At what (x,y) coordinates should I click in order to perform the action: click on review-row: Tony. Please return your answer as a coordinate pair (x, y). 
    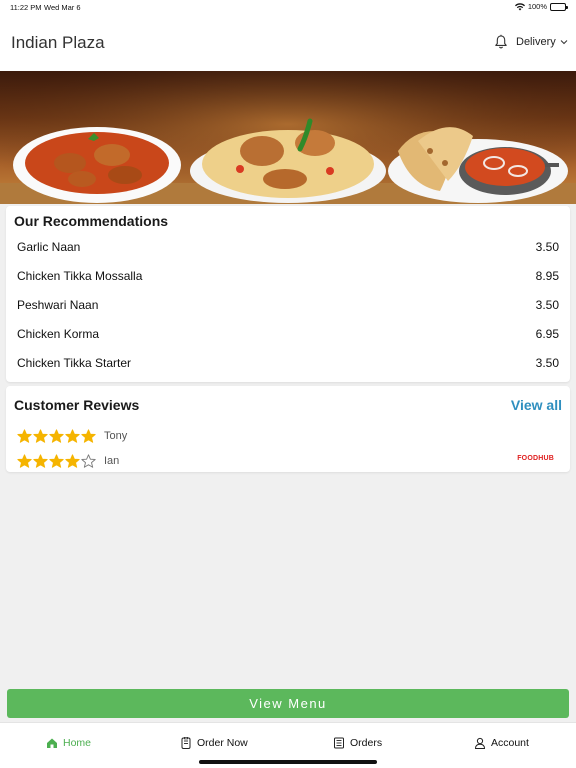
    Looking at the image, I should click on (72, 436).